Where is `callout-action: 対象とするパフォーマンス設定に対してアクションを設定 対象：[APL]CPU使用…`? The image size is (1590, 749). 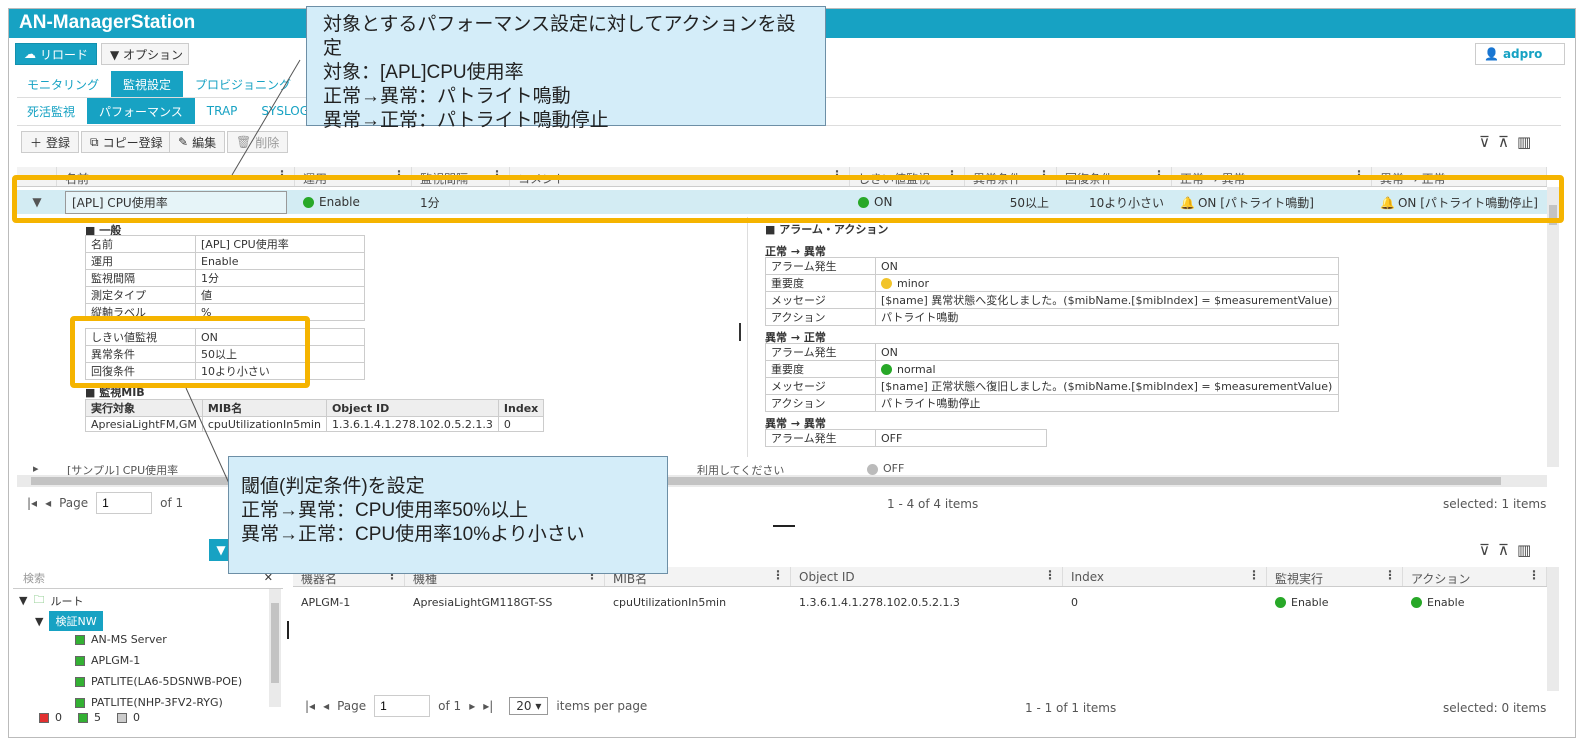 callout-action: 対象とするパフォーマンス設定に対してアクションを設定 対象：[APL]CPU使用… is located at coordinates (566, 68).